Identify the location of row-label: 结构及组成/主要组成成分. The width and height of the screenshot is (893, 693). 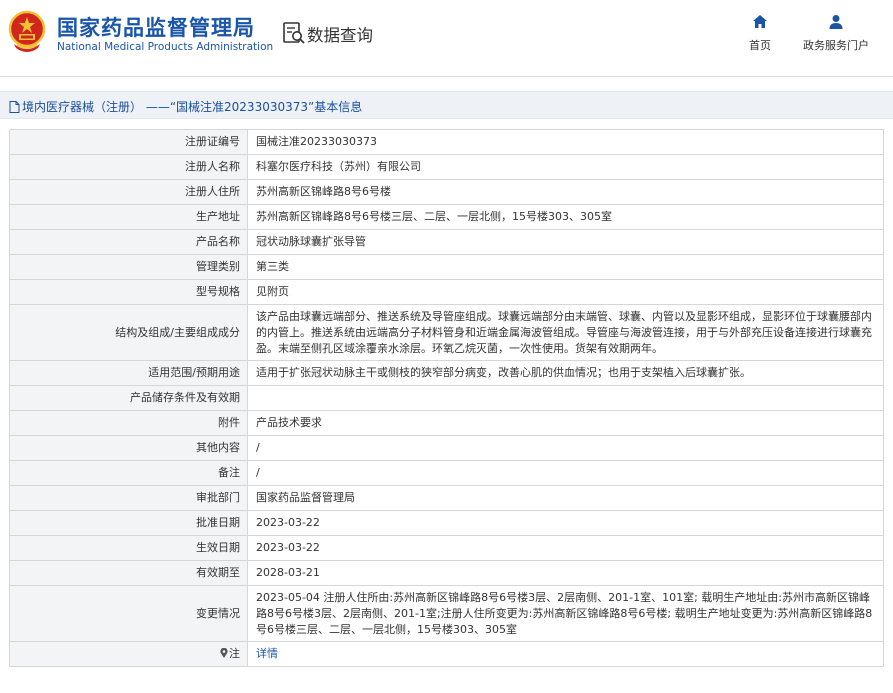
(128, 332).